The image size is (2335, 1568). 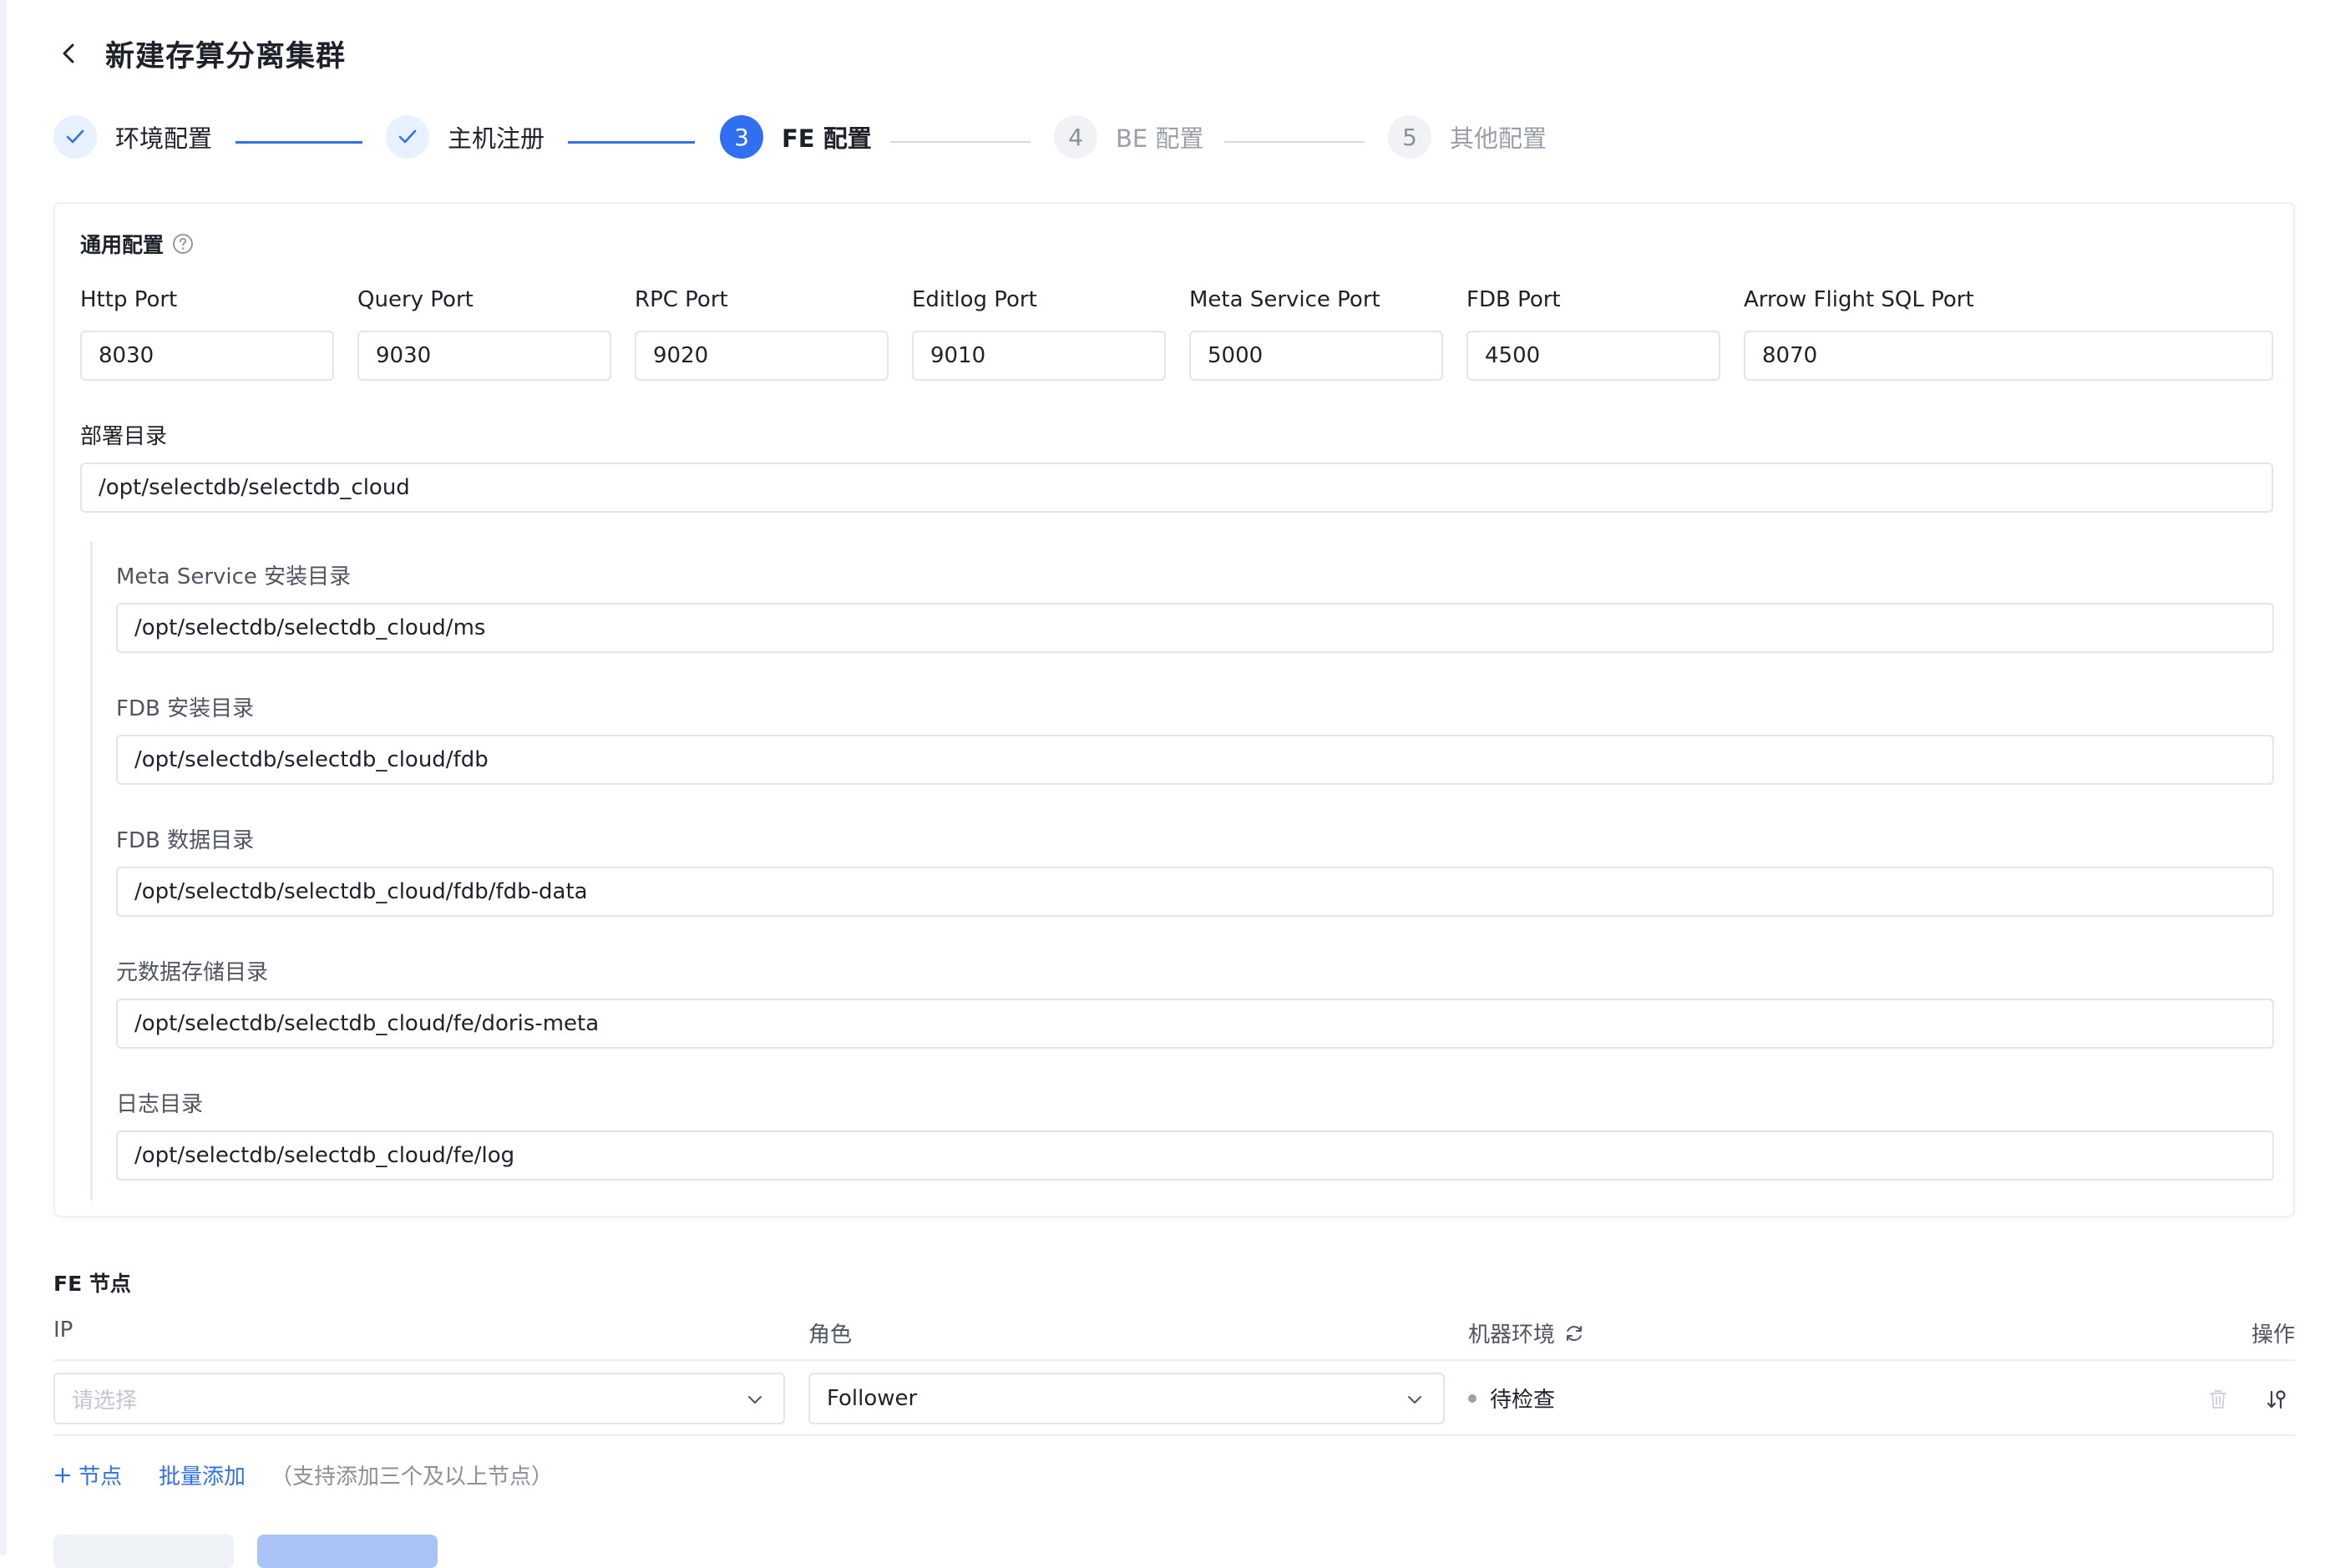 I want to click on section-title: 通用配置, so click(x=137, y=244).